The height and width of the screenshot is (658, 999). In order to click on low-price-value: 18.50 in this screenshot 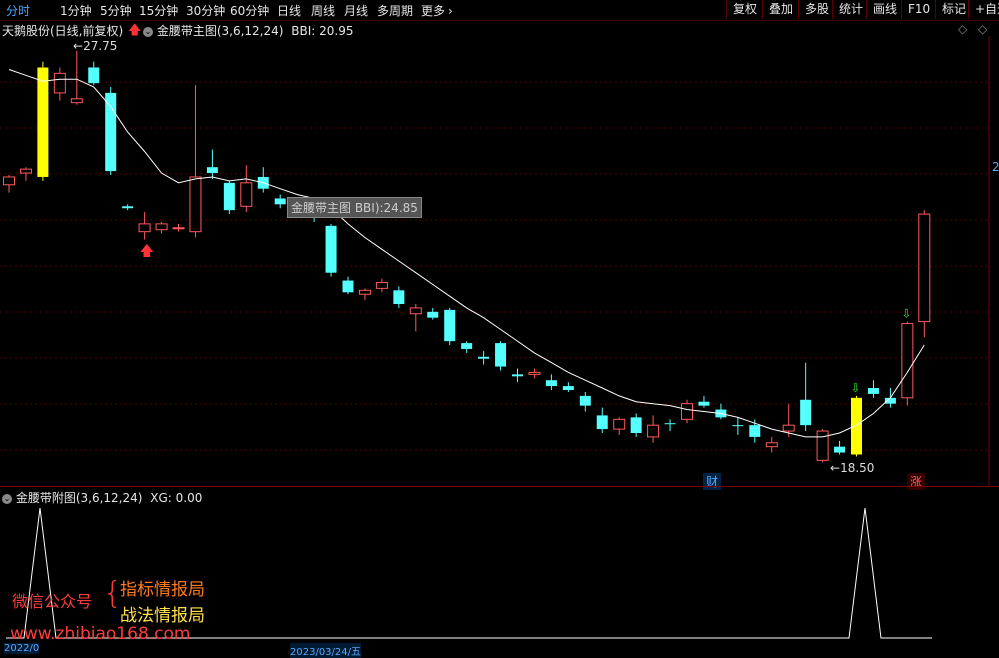, I will do `click(857, 468)`.